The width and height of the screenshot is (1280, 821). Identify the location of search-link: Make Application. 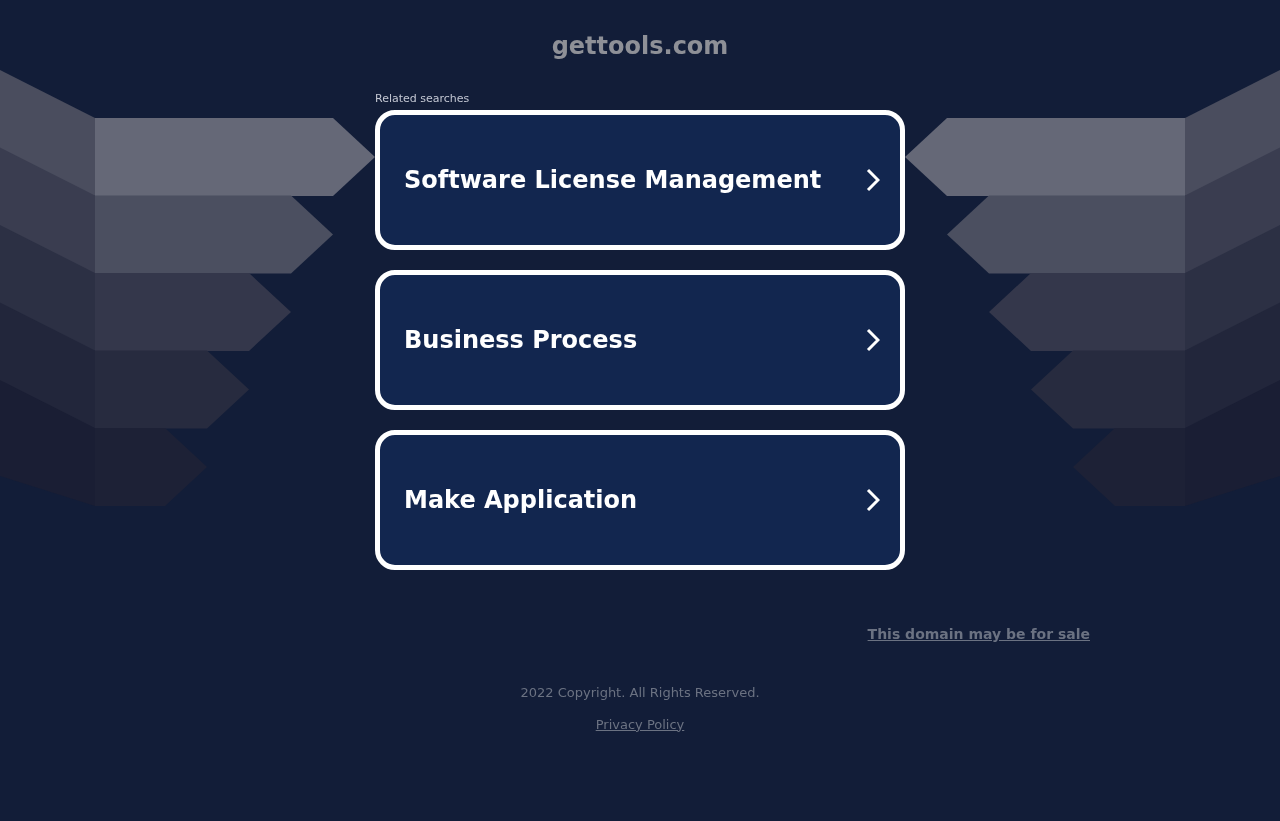
(640, 500).